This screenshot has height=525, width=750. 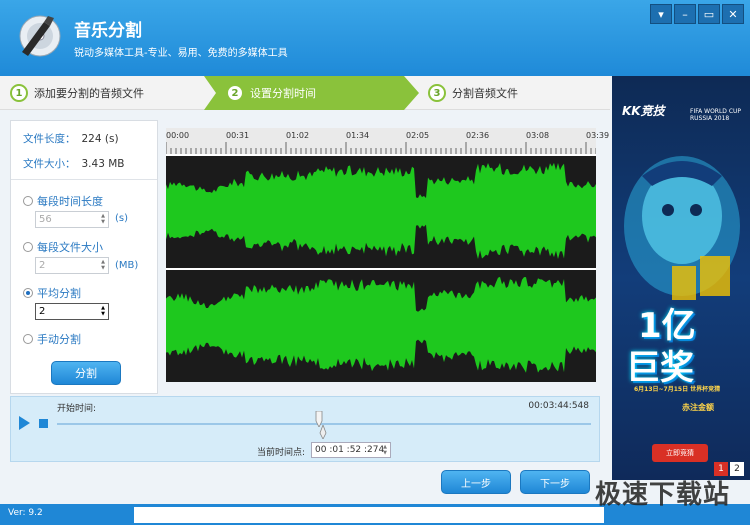 I want to click on timeline-tick-label: 03:39, so click(x=598, y=135).